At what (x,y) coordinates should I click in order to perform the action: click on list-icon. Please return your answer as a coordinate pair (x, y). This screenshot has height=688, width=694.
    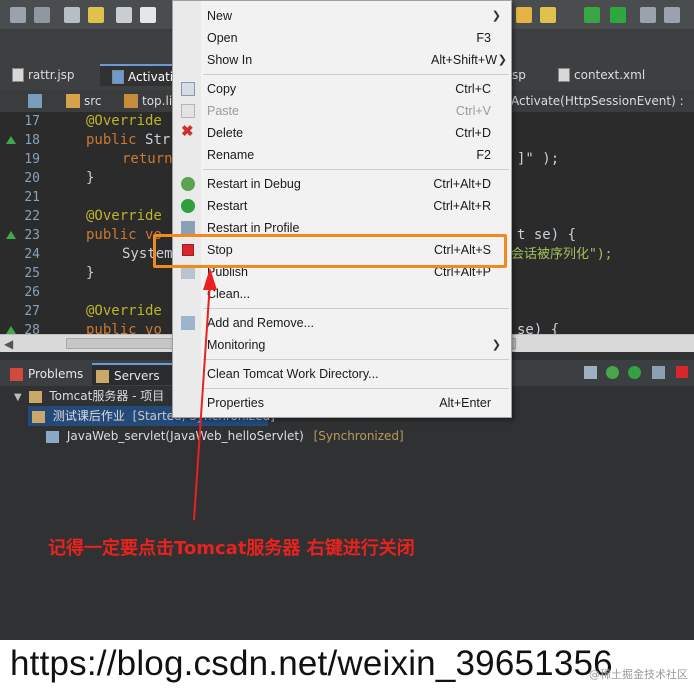
    Looking at the image, I should click on (72, 15).